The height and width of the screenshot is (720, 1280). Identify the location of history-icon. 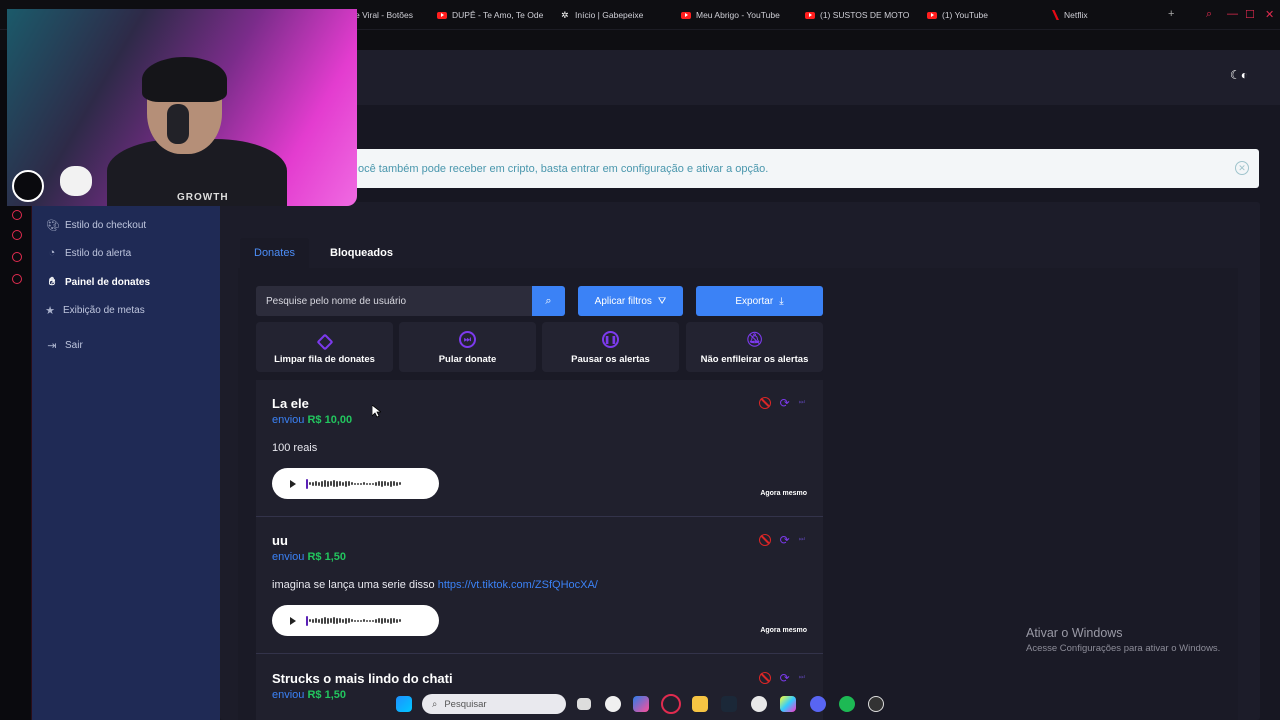
(17, 235).